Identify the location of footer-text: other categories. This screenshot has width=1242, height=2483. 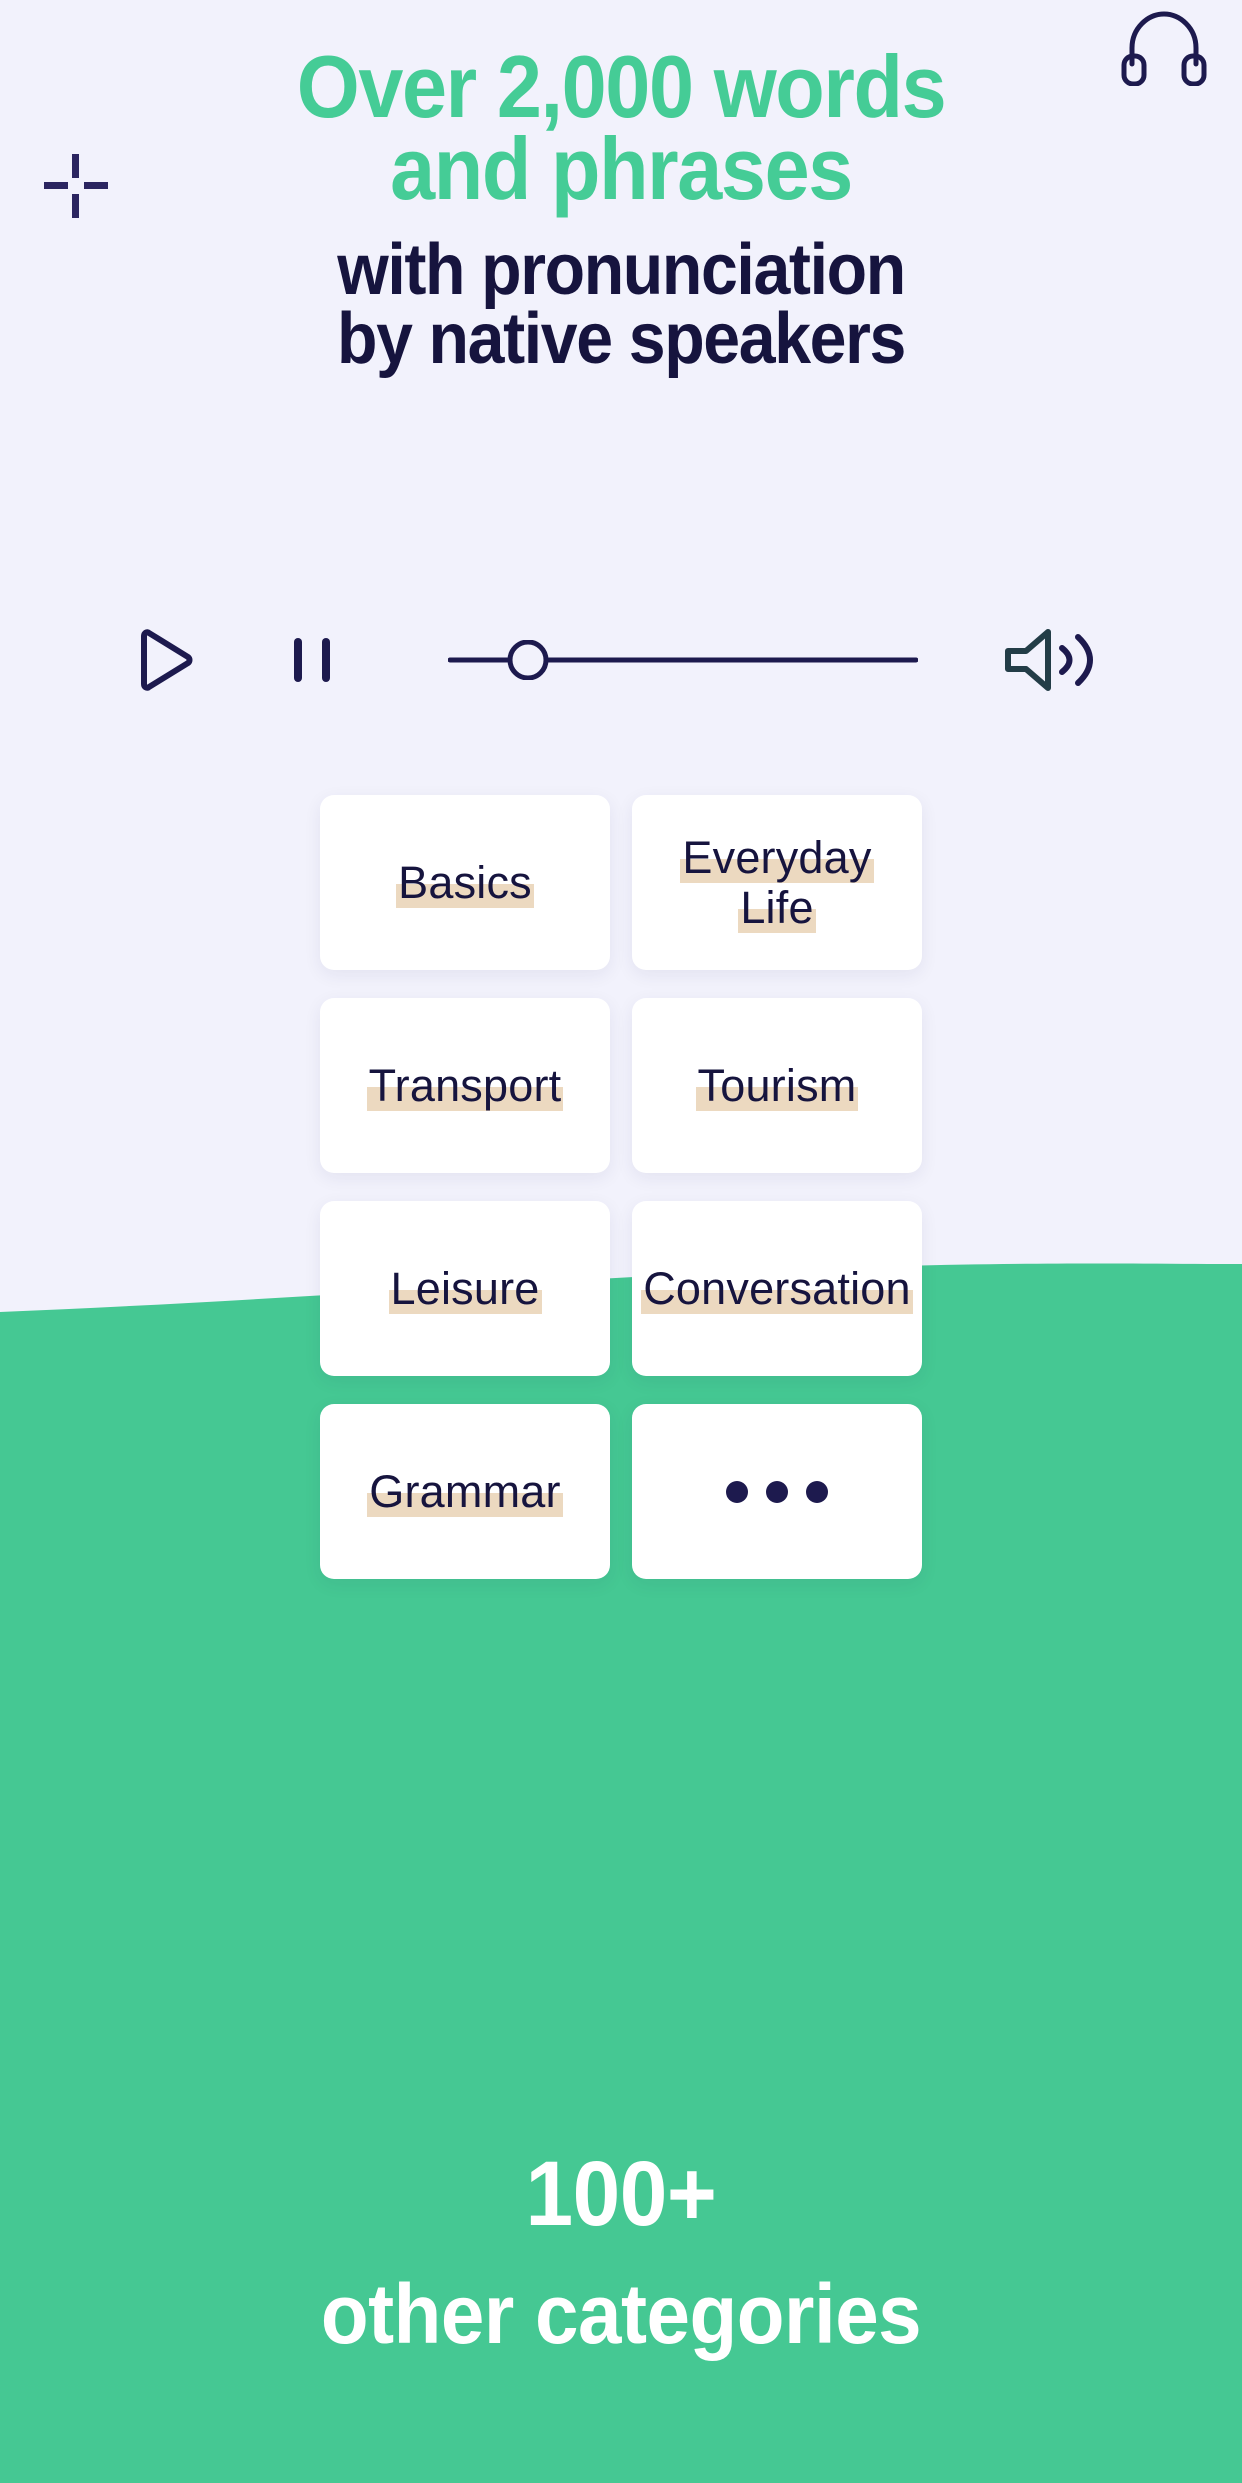
(621, 2314).